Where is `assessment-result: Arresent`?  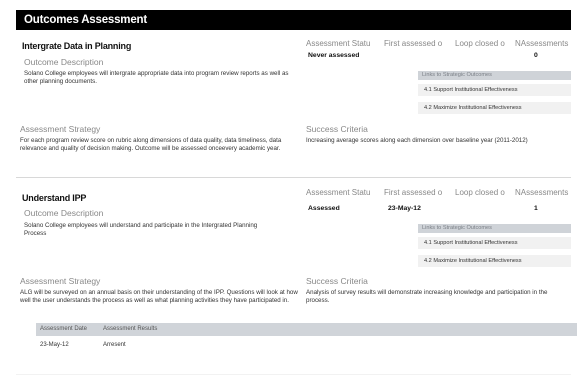
assessment-result: Arresent is located at coordinates (114, 345).